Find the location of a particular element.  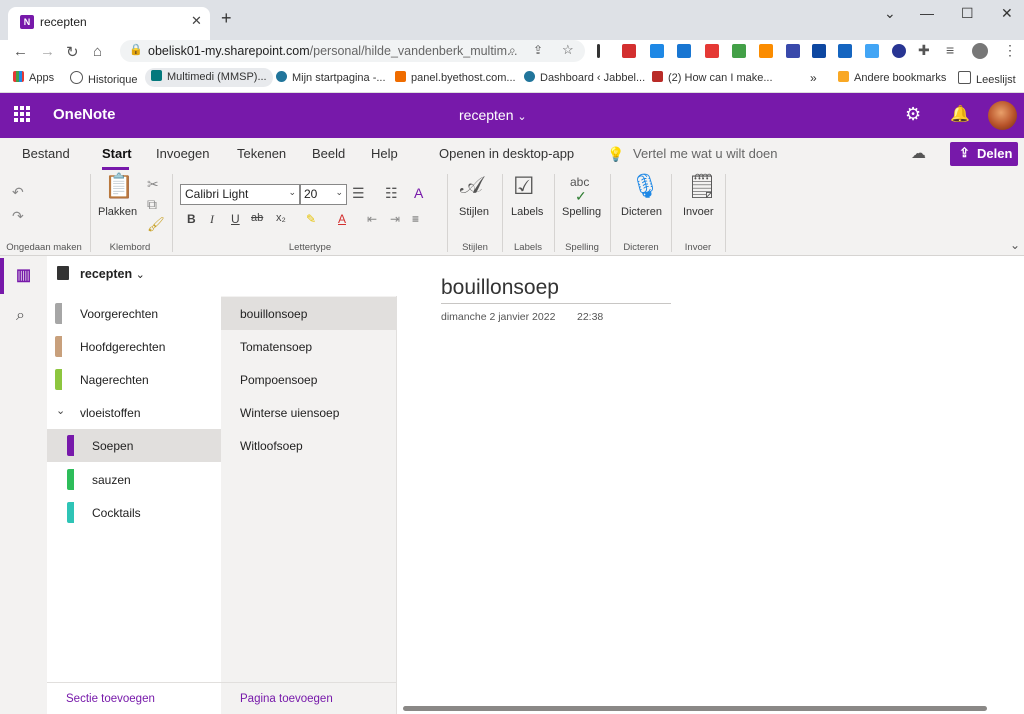

app-launcher-icon is located at coordinates (22, 114).